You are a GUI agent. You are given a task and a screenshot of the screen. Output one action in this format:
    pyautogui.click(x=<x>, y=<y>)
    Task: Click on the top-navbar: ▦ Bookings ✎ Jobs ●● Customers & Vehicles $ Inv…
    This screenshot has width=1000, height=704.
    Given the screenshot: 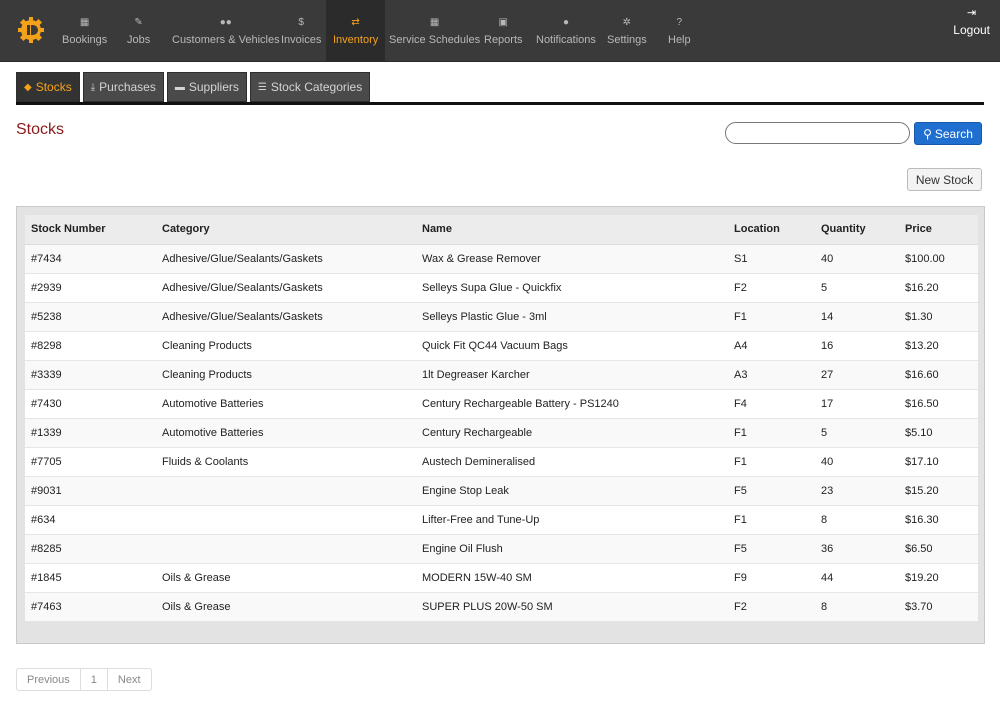 What is the action you would take?
    pyautogui.click(x=500, y=31)
    